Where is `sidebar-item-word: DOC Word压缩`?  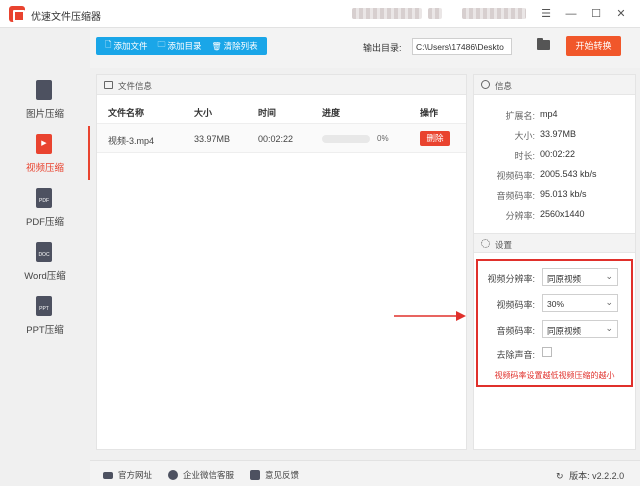 sidebar-item-word: DOC Word压缩 is located at coordinates (45, 261).